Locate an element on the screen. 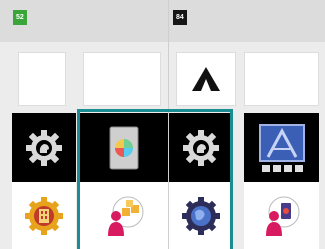 Image resolution: width=325 pixels, height=249 pixels. person-phone-icon is located at coordinates (281, 215).